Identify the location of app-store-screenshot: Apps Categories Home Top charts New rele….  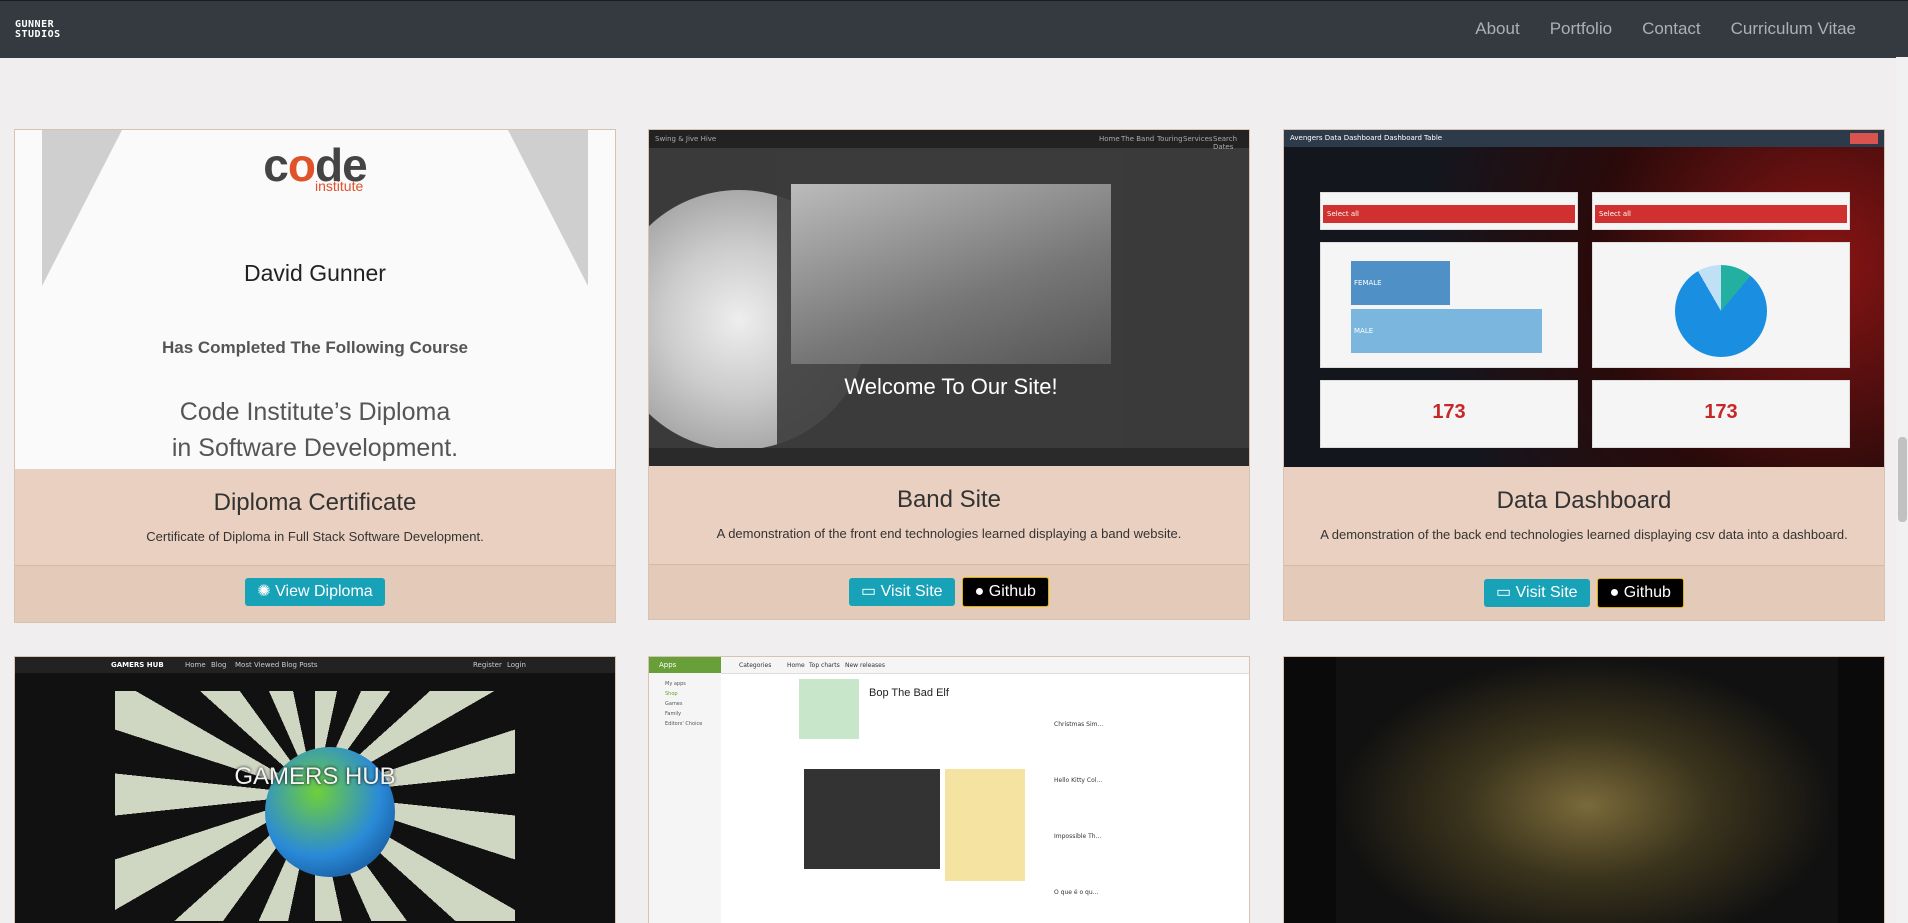
(949, 790).